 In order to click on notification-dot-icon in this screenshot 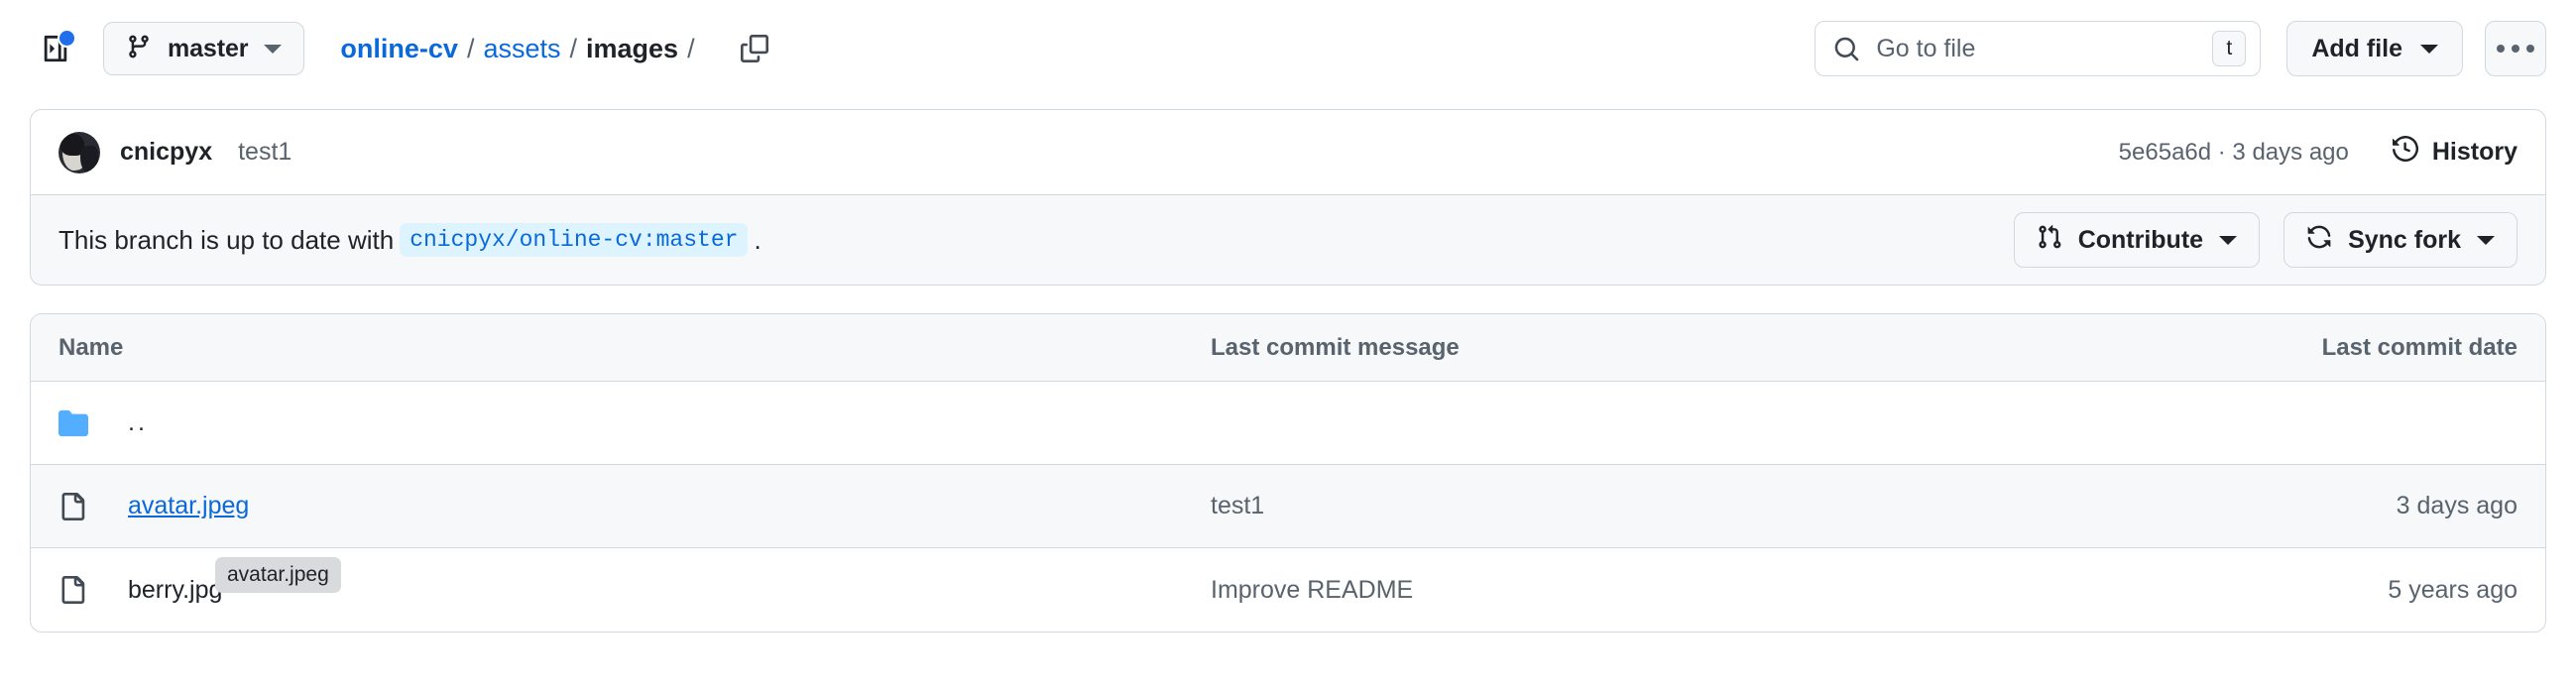, I will do `click(67, 38)`.